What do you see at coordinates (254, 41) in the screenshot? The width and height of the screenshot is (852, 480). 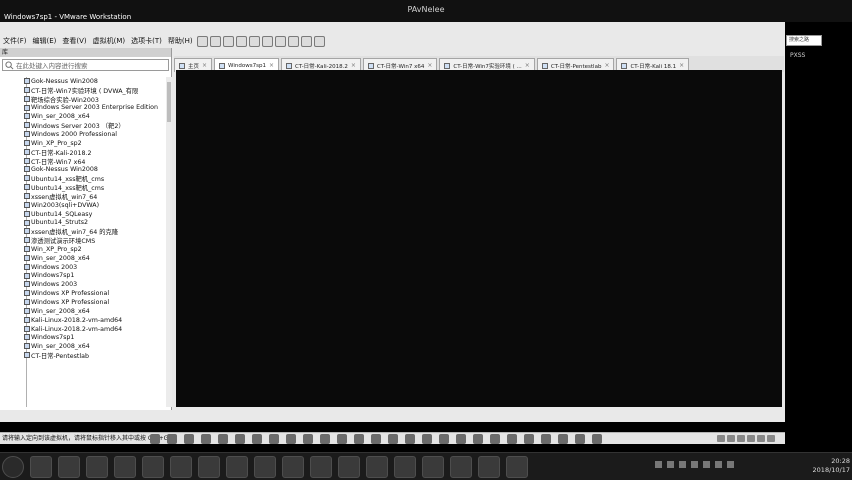 I see `snapshot-manager-icon` at bounding box center [254, 41].